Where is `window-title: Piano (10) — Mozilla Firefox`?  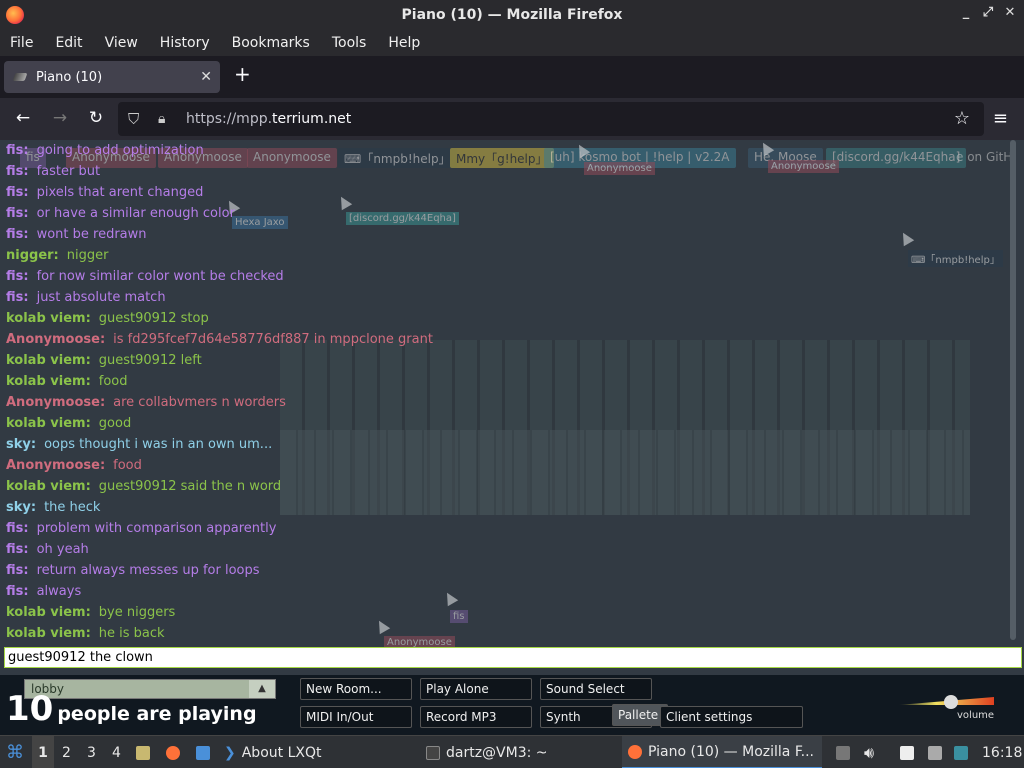 window-title: Piano (10) — Mozilla Firefox is located at coordinates (512, 15).